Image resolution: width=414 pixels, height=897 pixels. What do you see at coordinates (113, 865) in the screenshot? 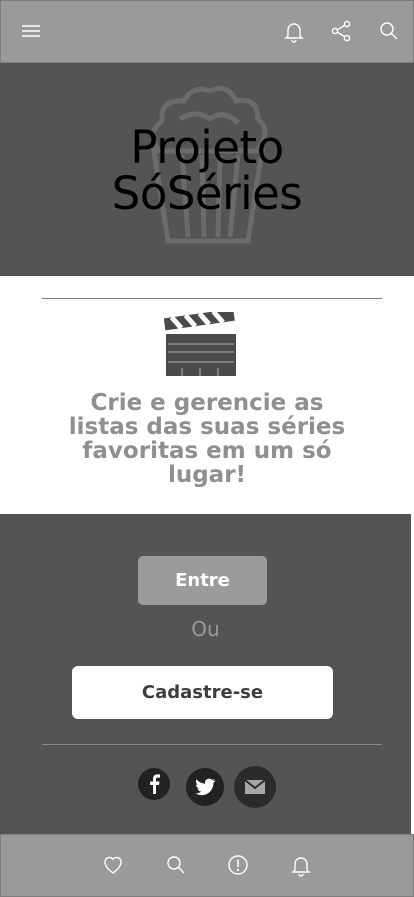
I see `heart-icon` at bounding box center [113, 865].